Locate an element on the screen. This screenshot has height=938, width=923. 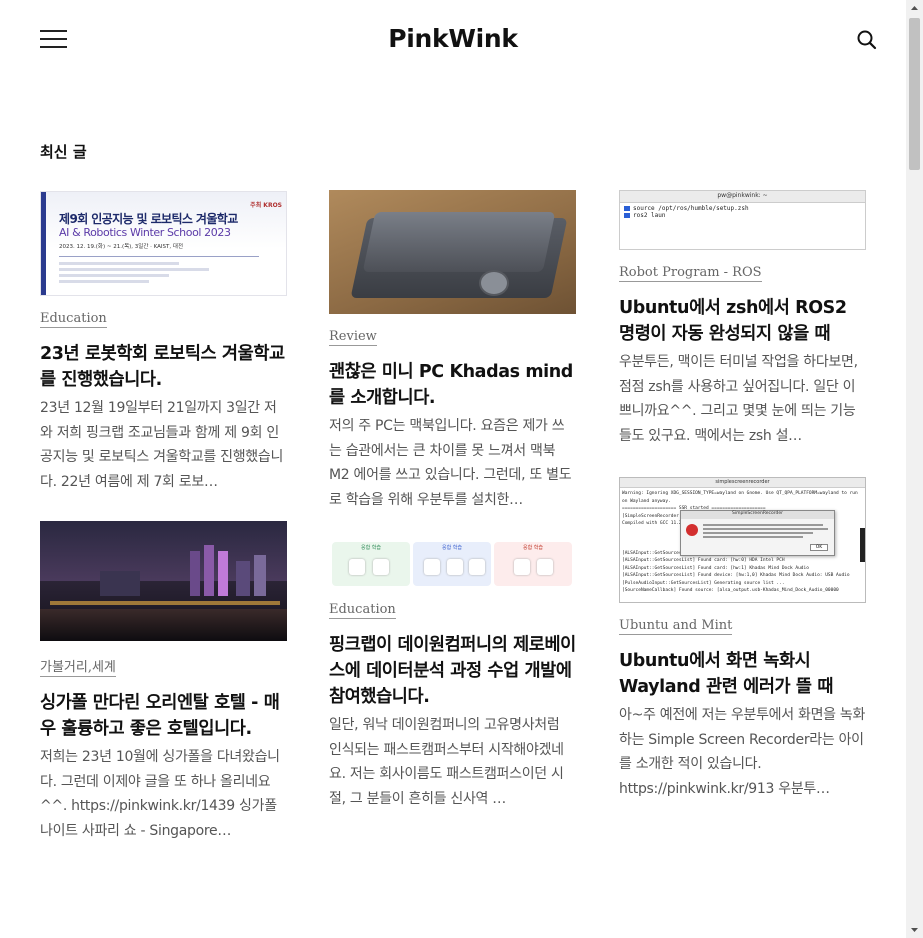
site-title: PinkWink is located at coordinates (453, 38).